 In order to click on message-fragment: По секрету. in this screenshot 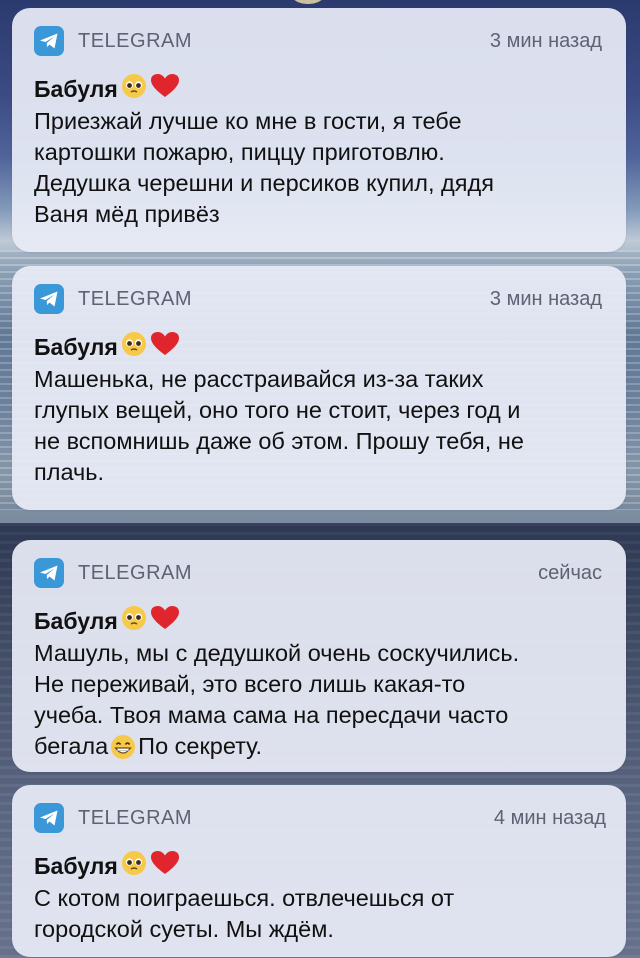, I will do `click(200, 746)`.